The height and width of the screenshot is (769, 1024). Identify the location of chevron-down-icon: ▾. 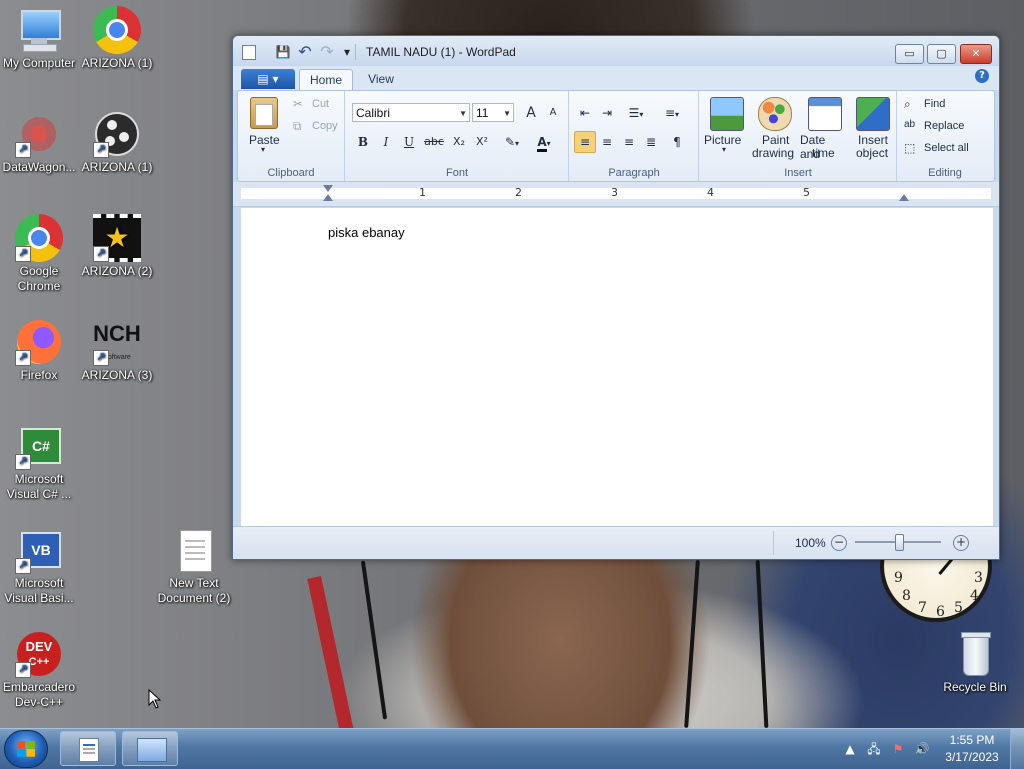
(724, 149).